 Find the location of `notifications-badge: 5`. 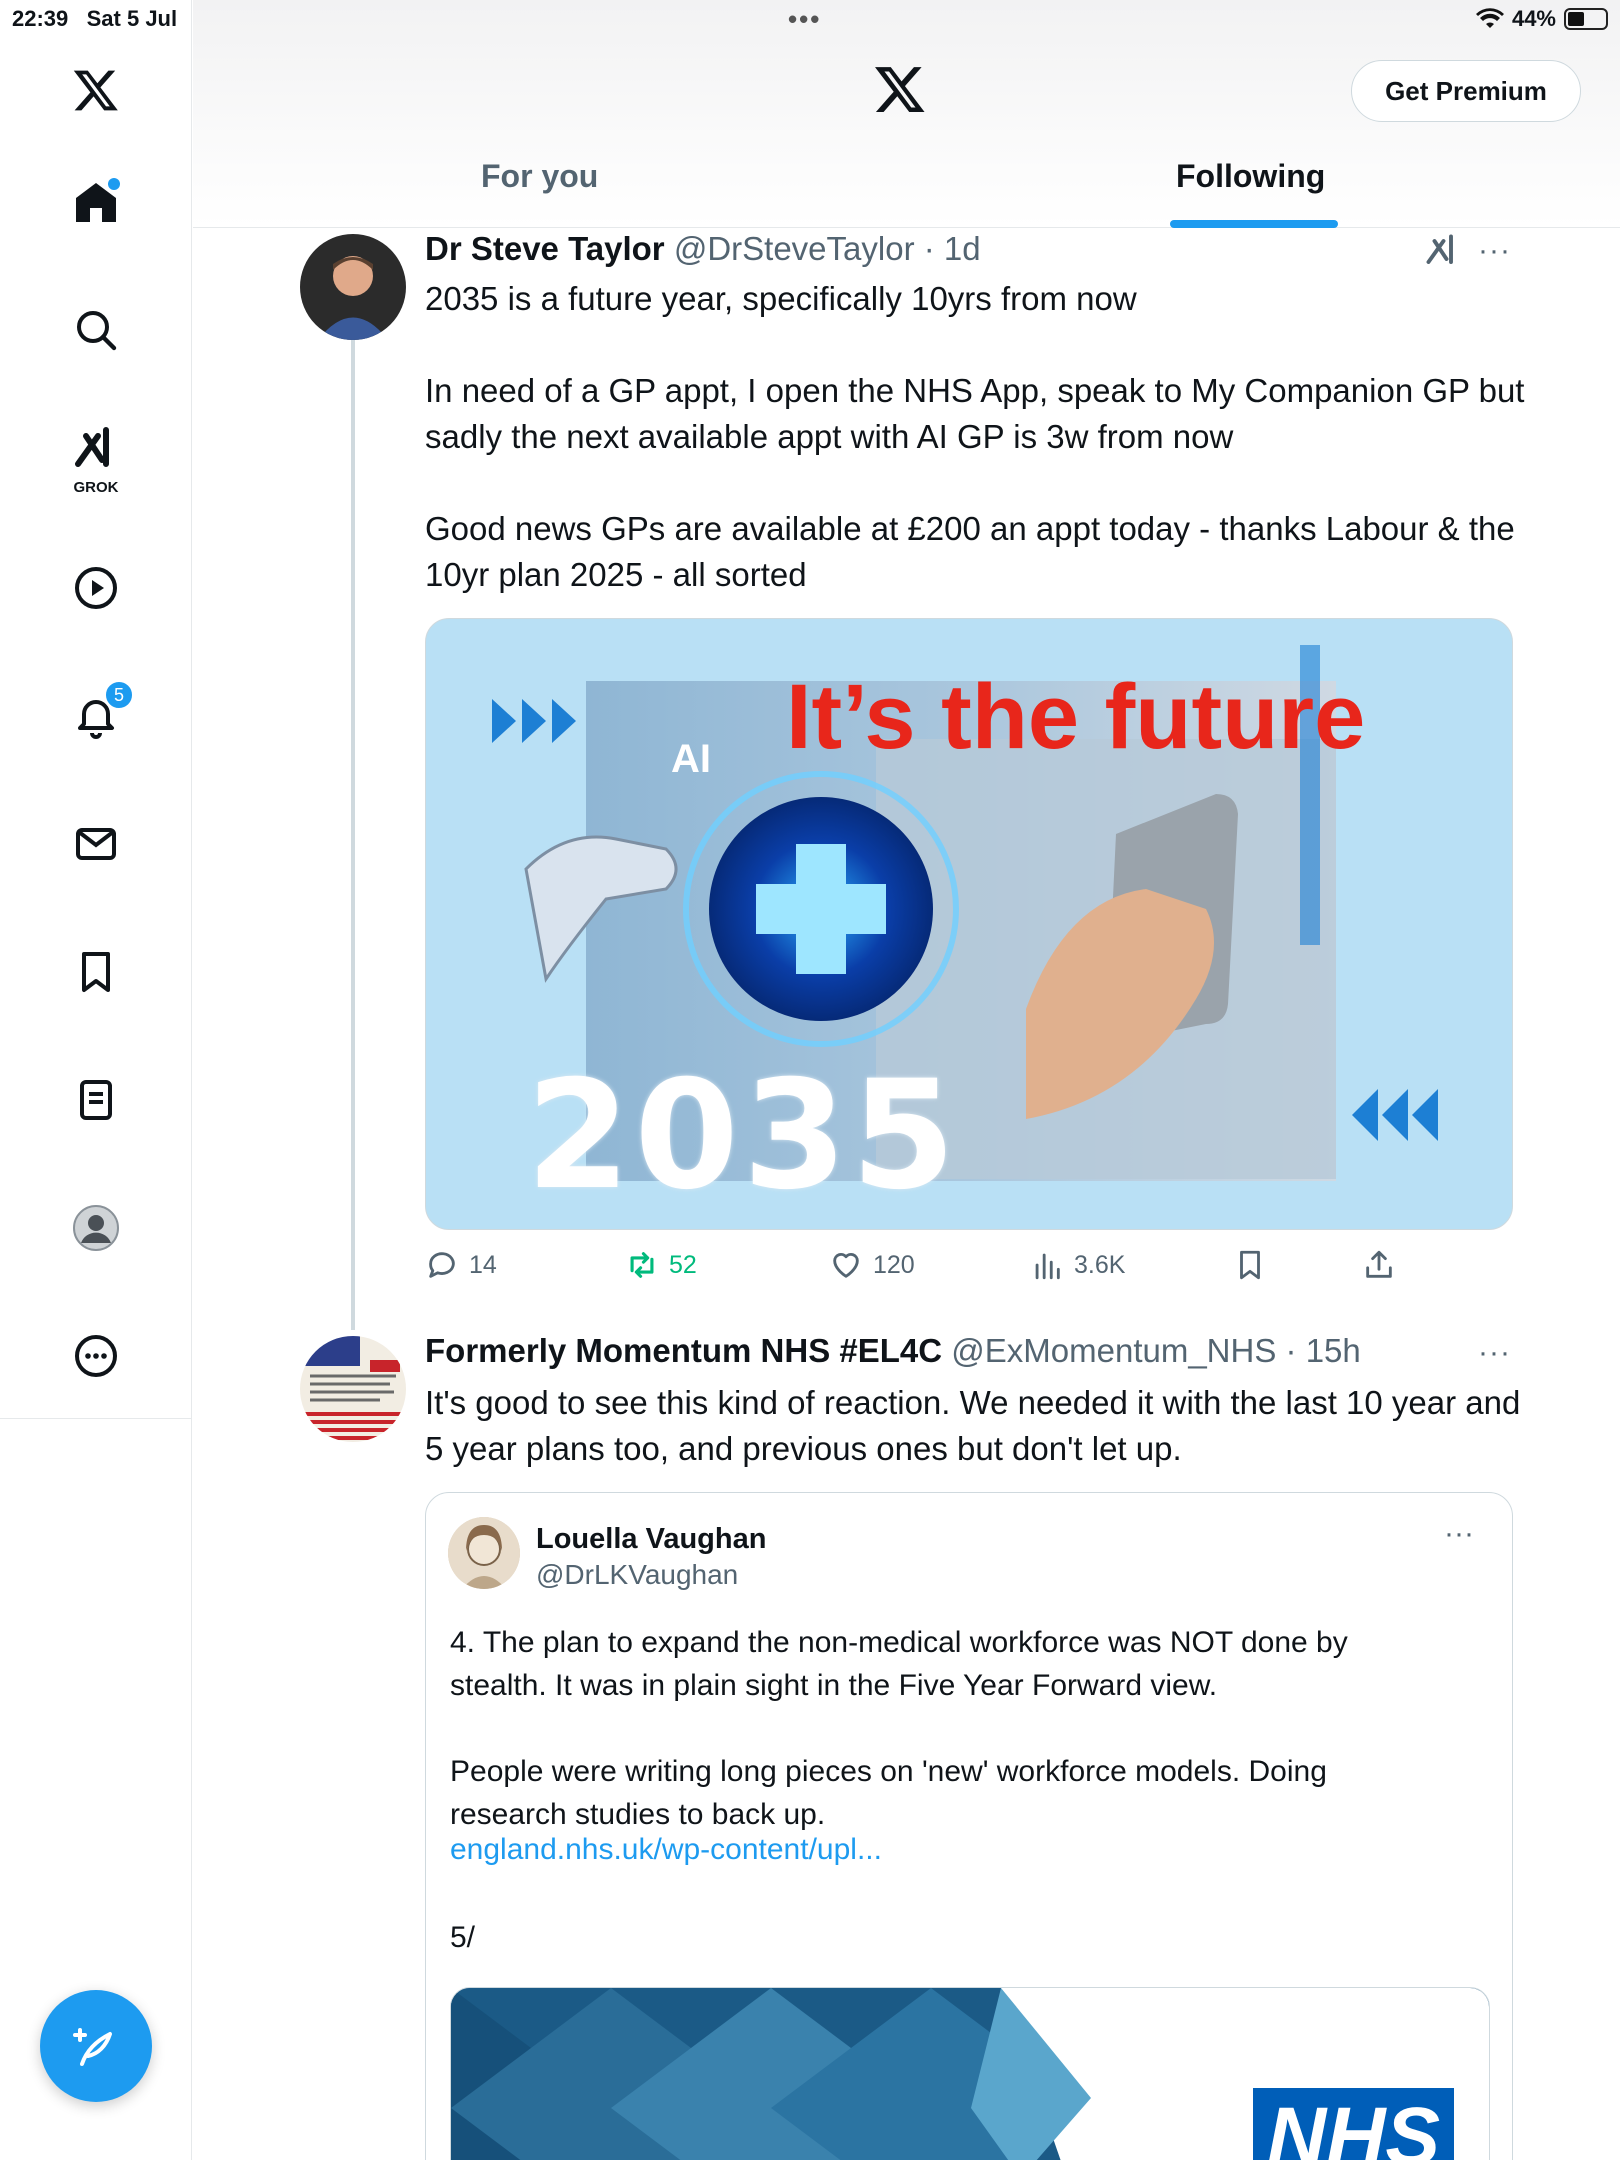

notifications-badge: 5 is located at coordinates (119, 695).